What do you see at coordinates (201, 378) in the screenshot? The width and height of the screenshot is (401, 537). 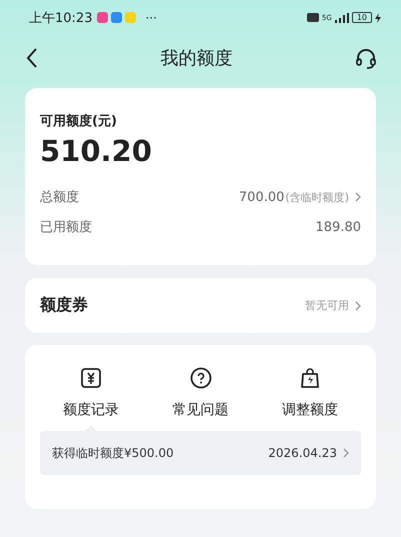 I see `question-icon` at bounding box center [201, 378].